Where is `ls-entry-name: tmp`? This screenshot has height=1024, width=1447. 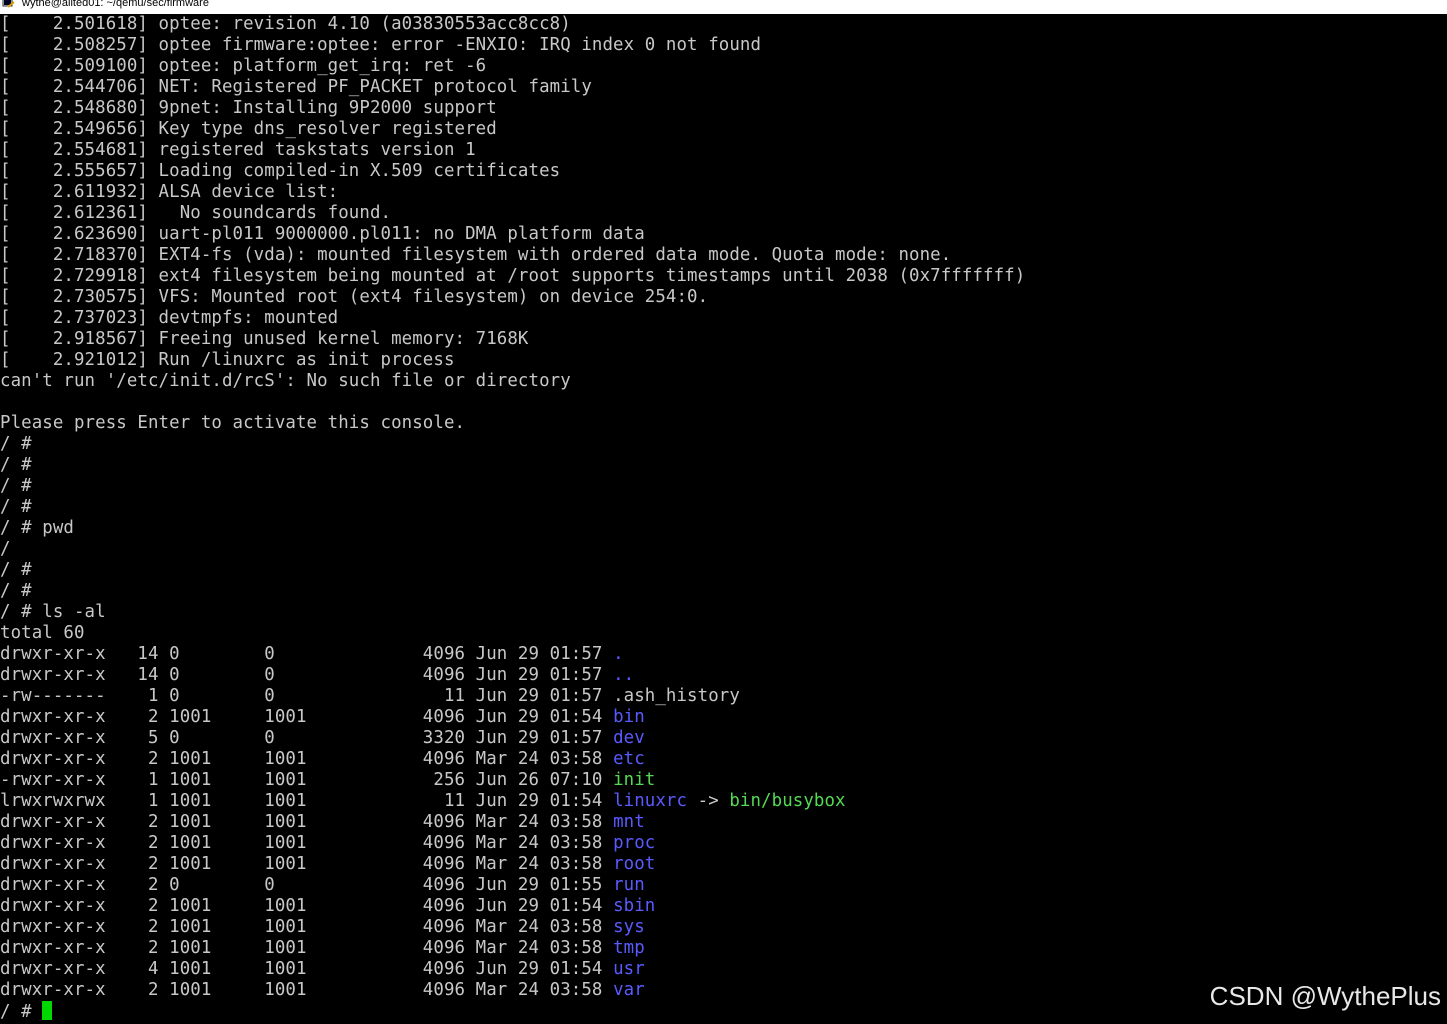 ls-entry-name: tmp is located at coordinates (629, 948).